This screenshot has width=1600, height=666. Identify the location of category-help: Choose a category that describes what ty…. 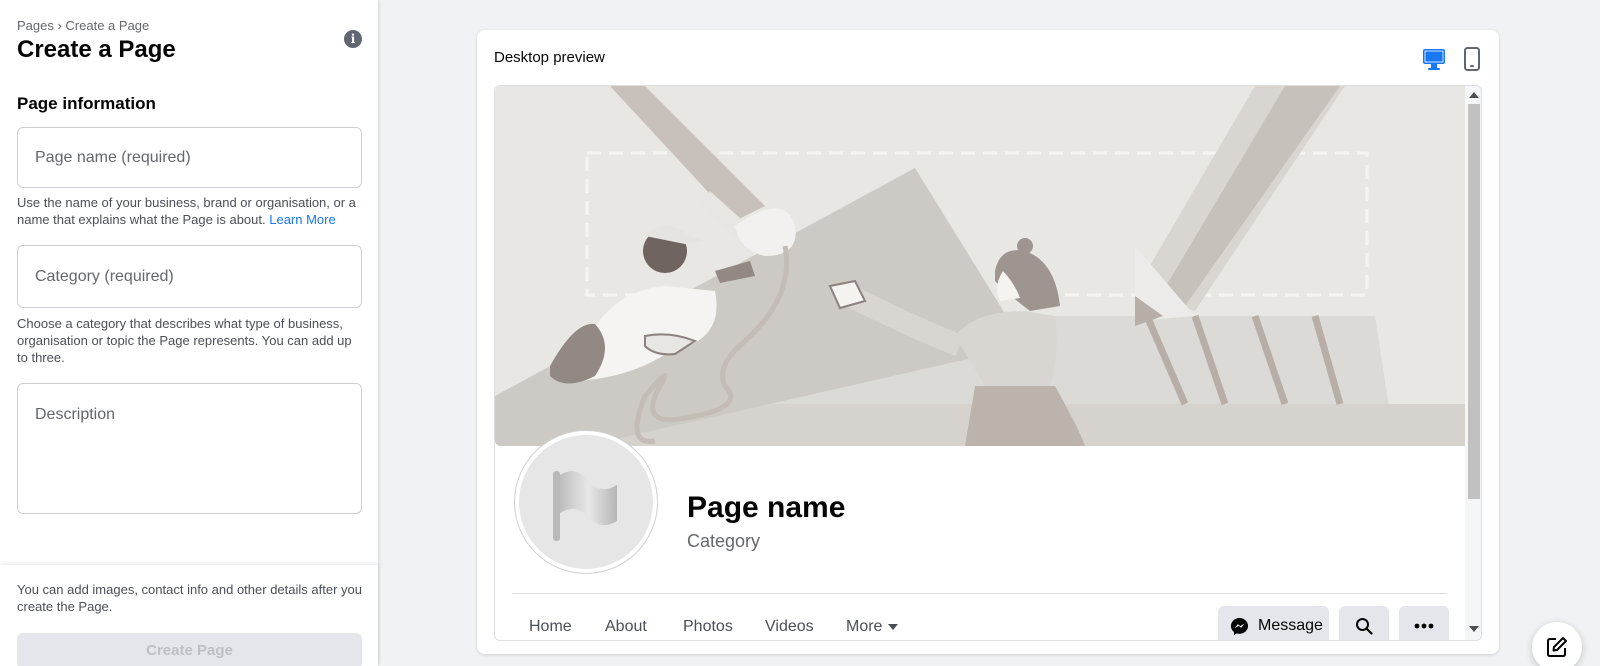
(184, 340).